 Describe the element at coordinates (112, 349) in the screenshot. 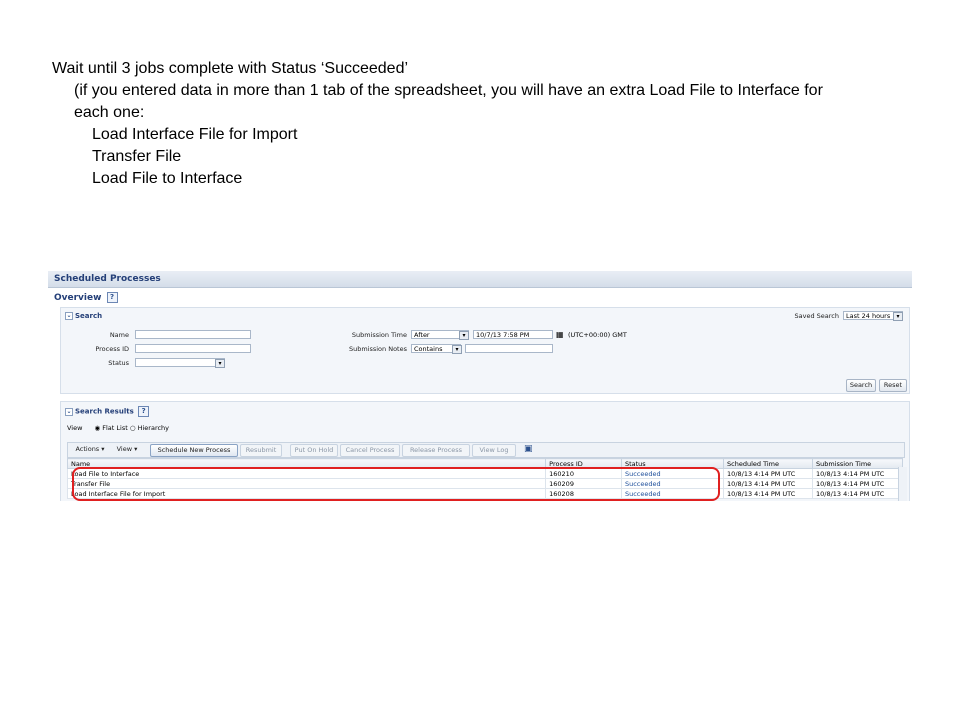

I see `process-id-label: Process ID` at that location.